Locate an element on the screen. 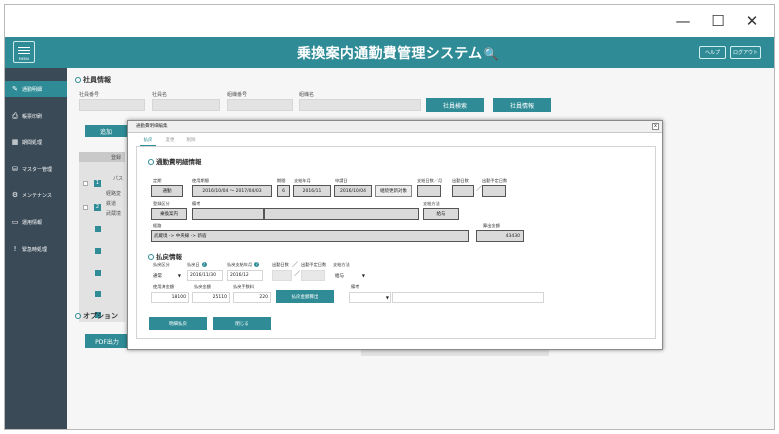 Image resolution: width=779 pixels, height=434 pixels. bg-row-fragment: 武蔵境 is located at coordinates (114, 214).